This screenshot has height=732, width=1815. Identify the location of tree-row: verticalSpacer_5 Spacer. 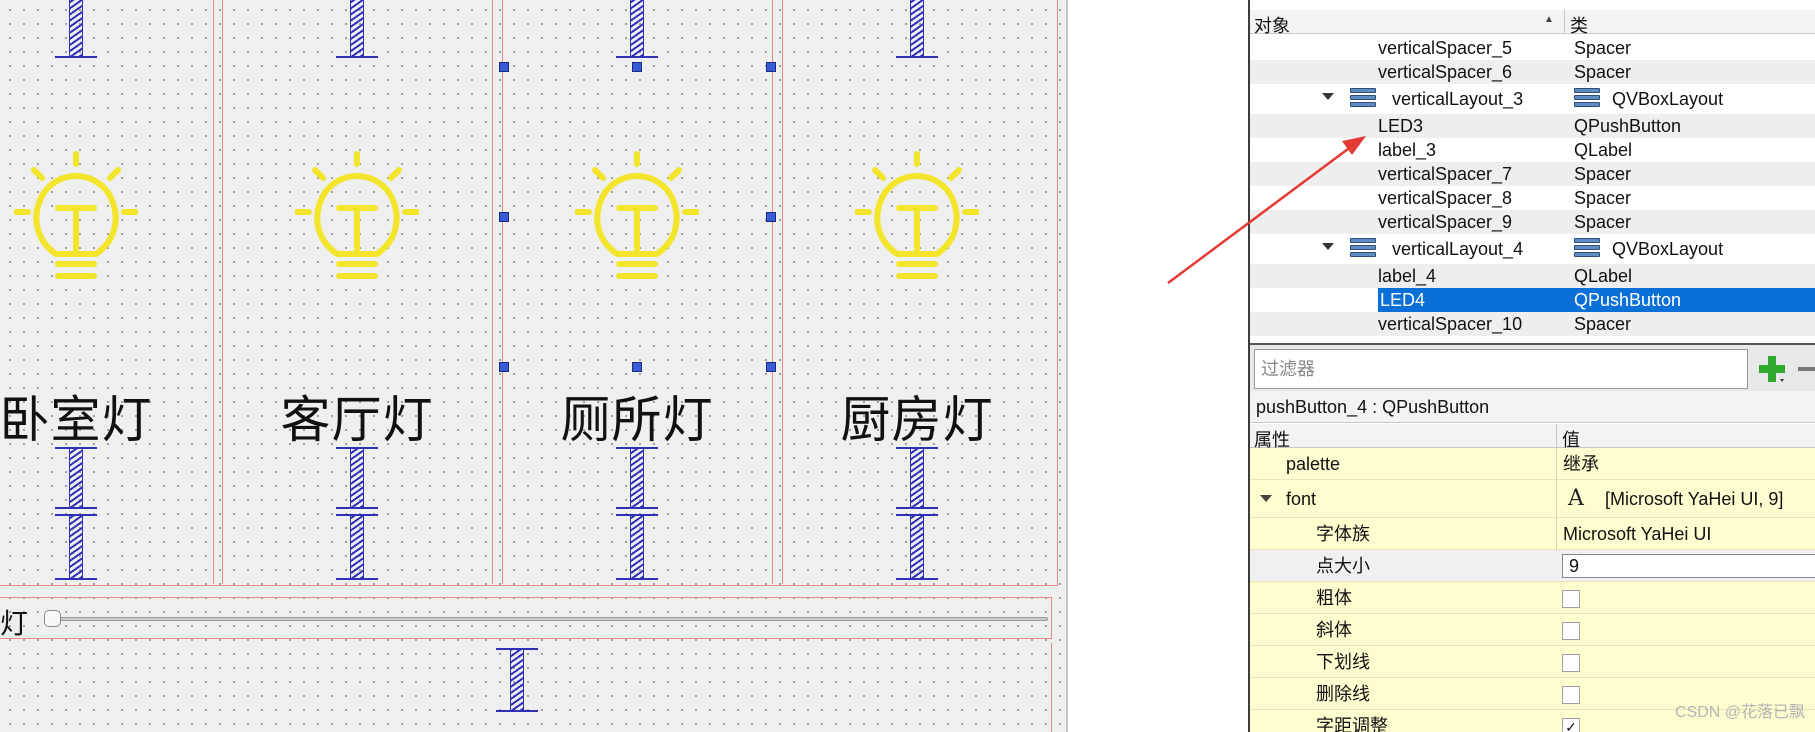
(1532, 48).